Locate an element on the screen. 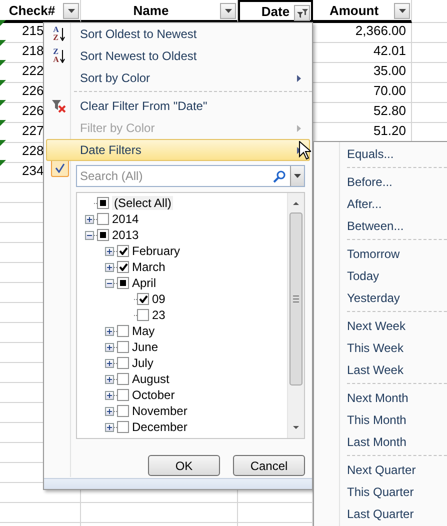  submenu-item: Today is located at coordinates (380, 276).